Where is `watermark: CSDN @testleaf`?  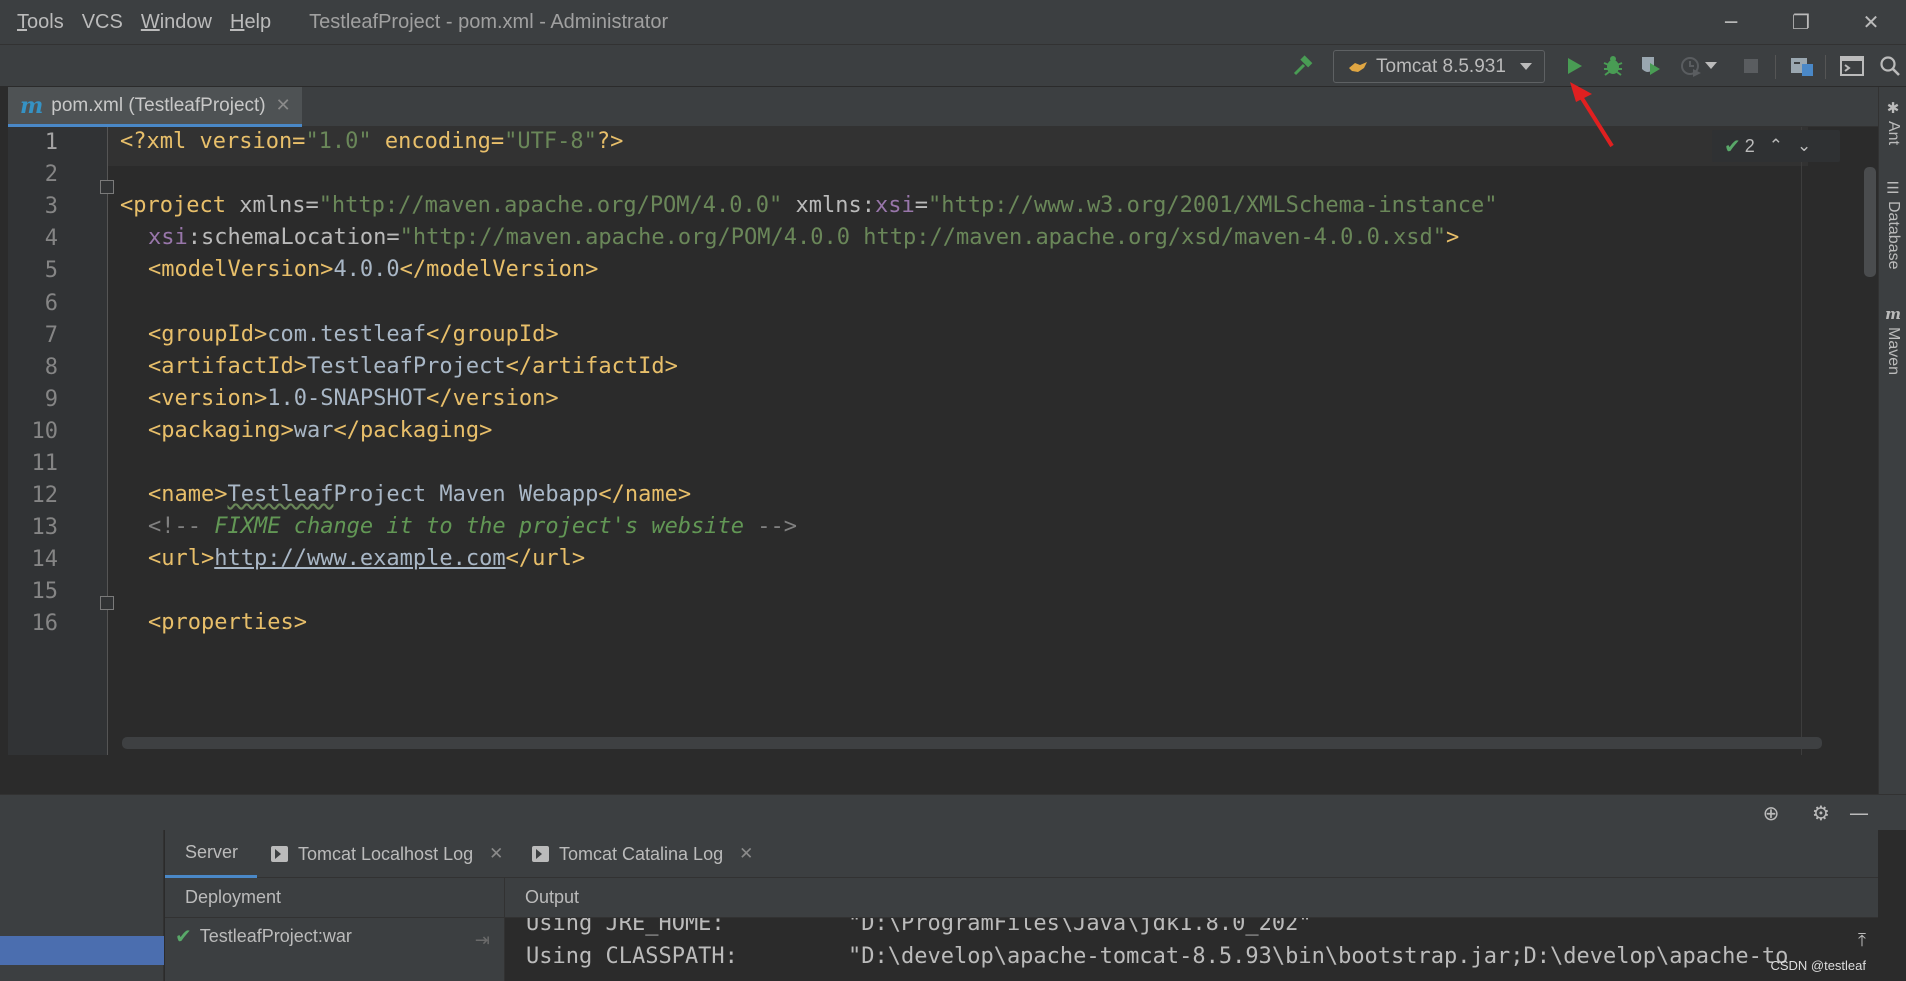
watermark: CSDN @testleaf is located at coordinates (1818, 965).